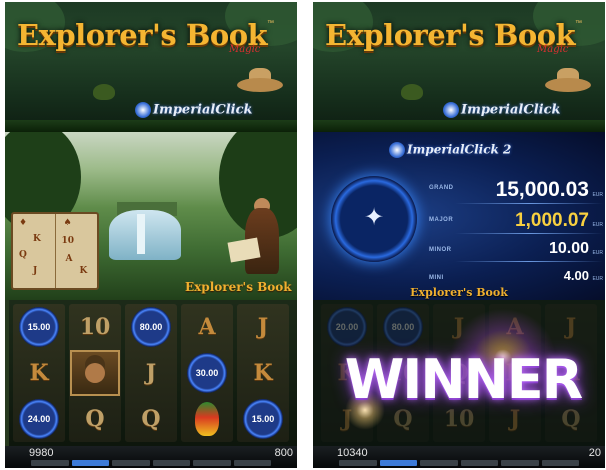 The width and height of the screenshot is (606, 470). I want to click on coin-symbol: 20.00, so click(347, 327).